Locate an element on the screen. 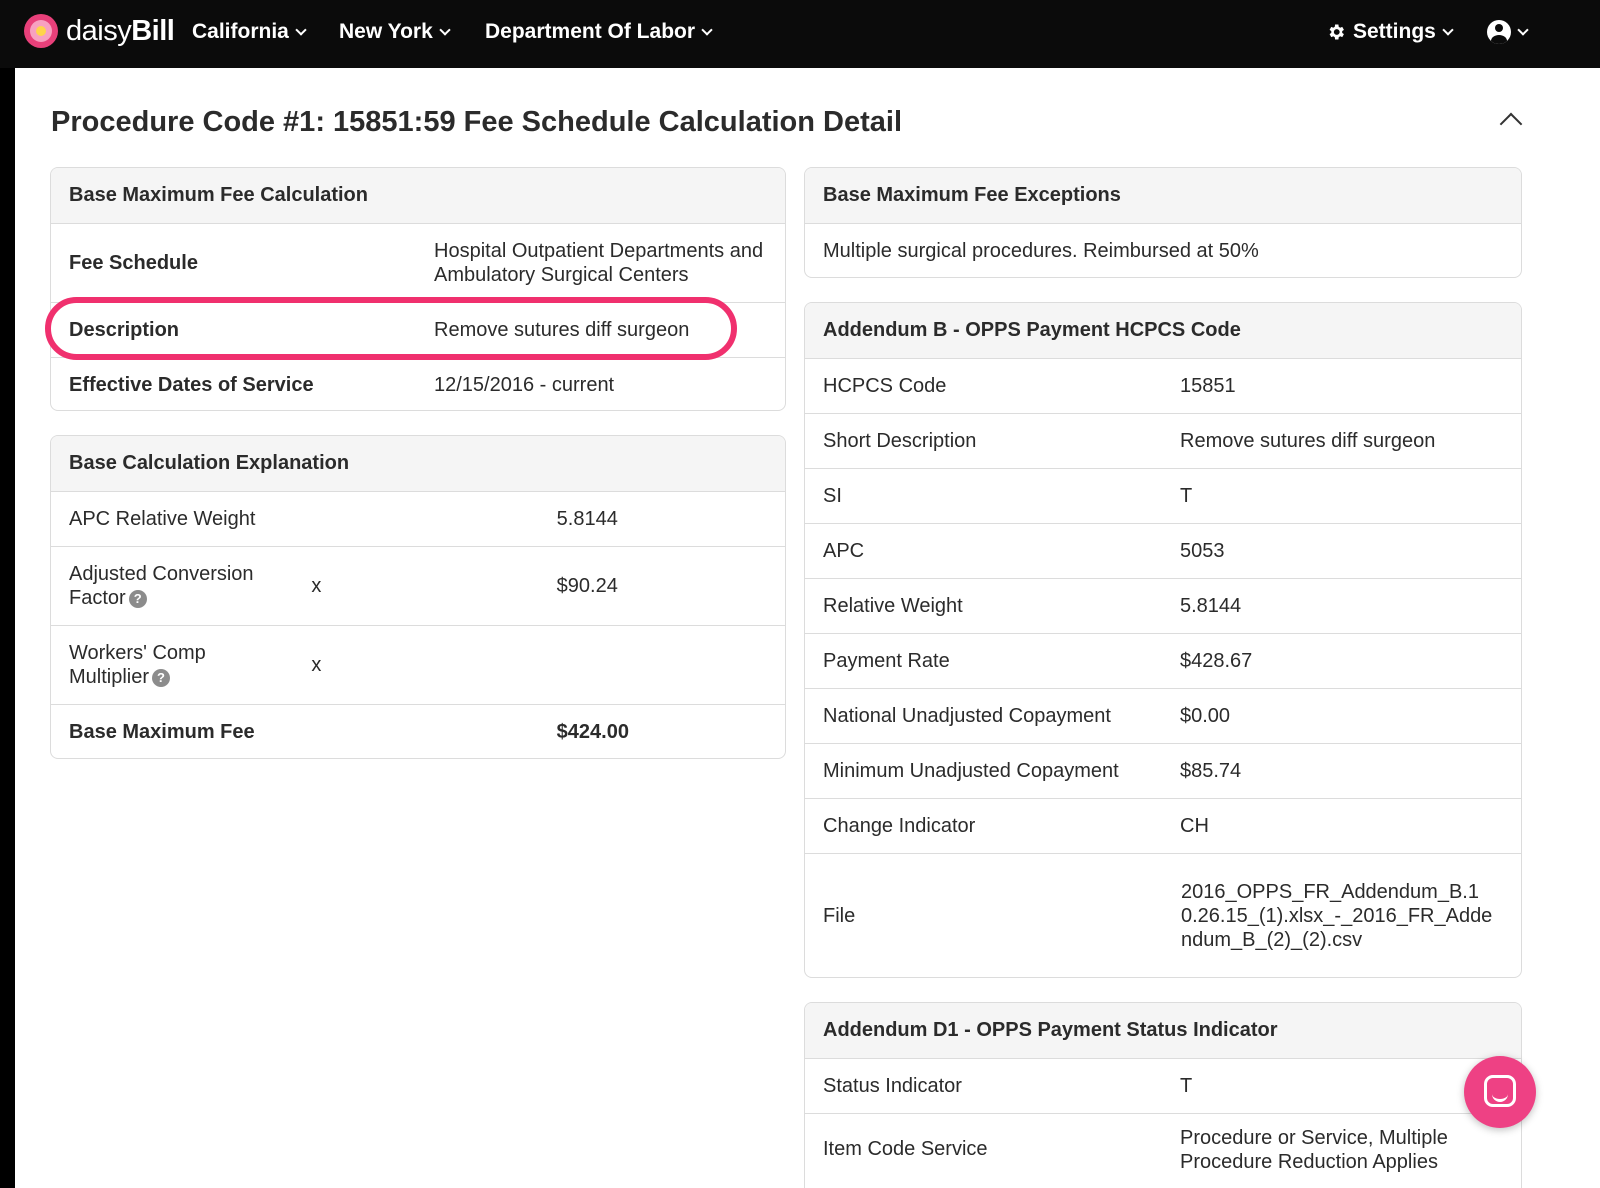  logo-suffix: Bill is located at coordinates (153, 30).